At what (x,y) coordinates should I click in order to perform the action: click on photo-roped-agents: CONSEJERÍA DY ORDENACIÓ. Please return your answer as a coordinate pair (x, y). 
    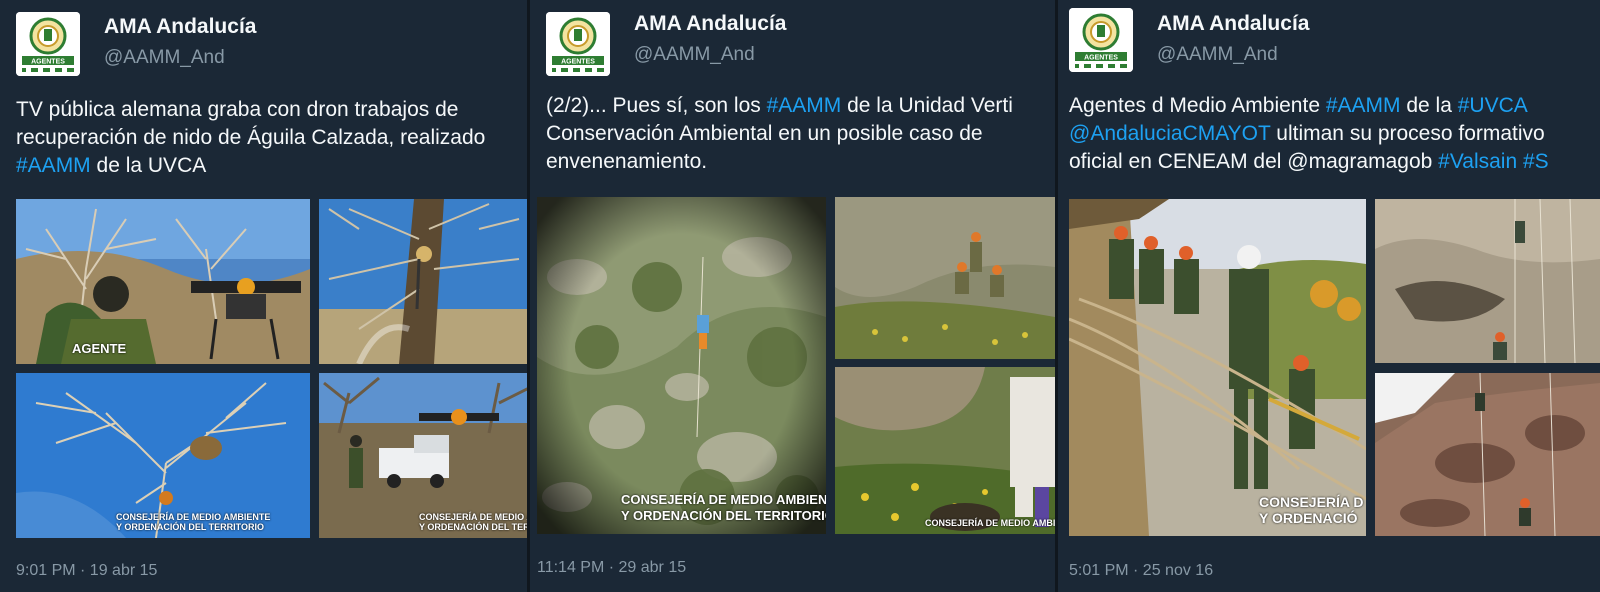
    Looking at the image, I should click on (1217, 367).